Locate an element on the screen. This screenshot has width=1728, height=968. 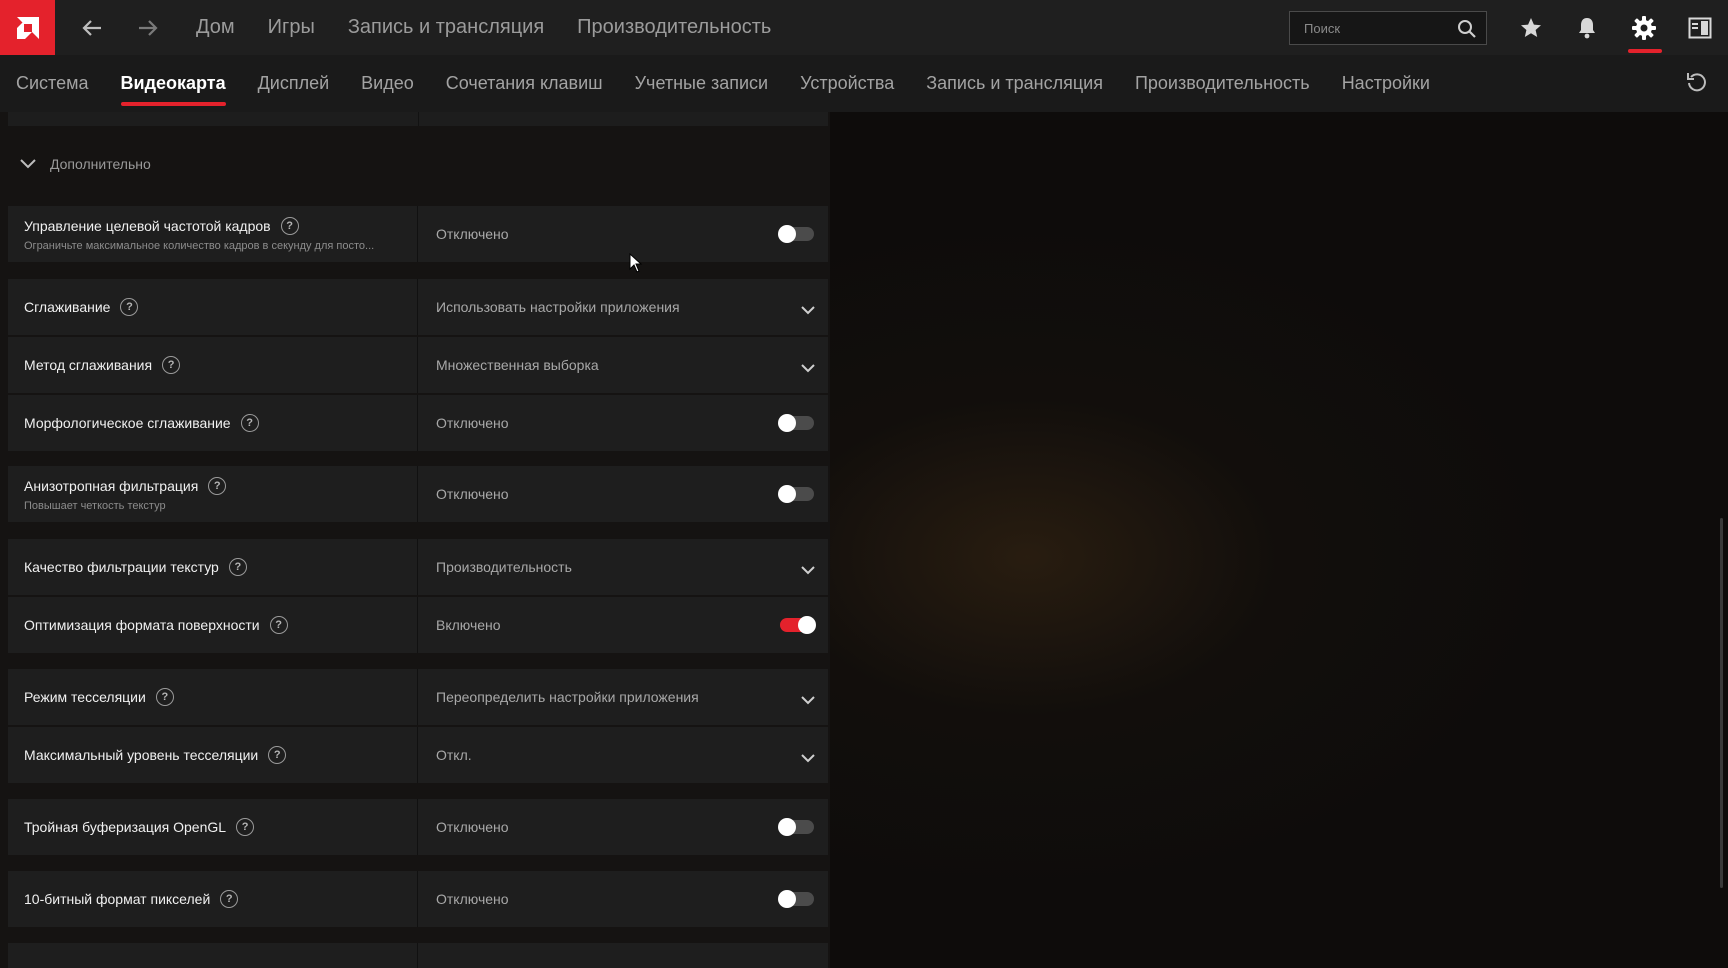
tab-hotkeys: Сочетания клавиш is located at coordinates (524, 83).